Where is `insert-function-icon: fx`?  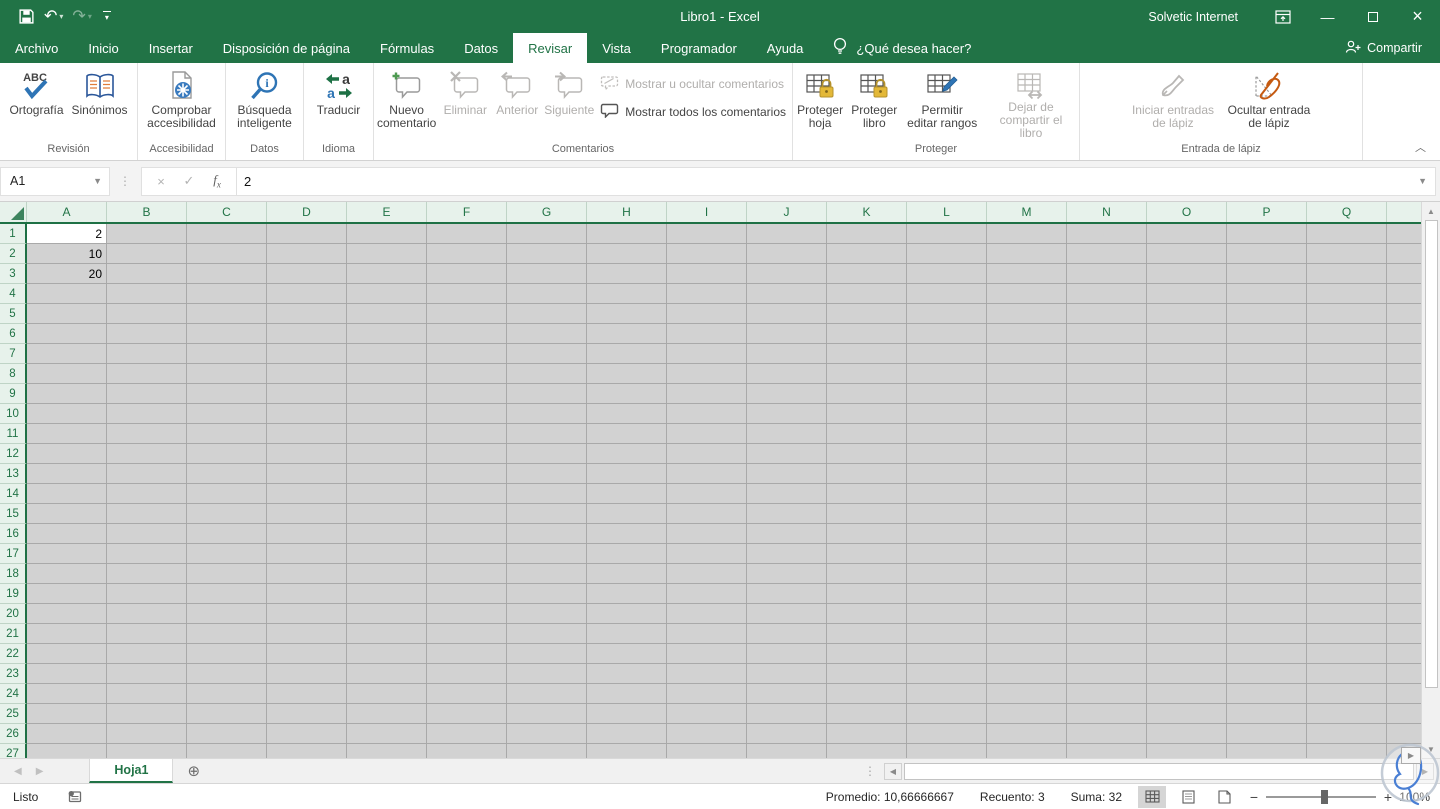 insert-function-icon: fx is located at coordinates (217, 181).